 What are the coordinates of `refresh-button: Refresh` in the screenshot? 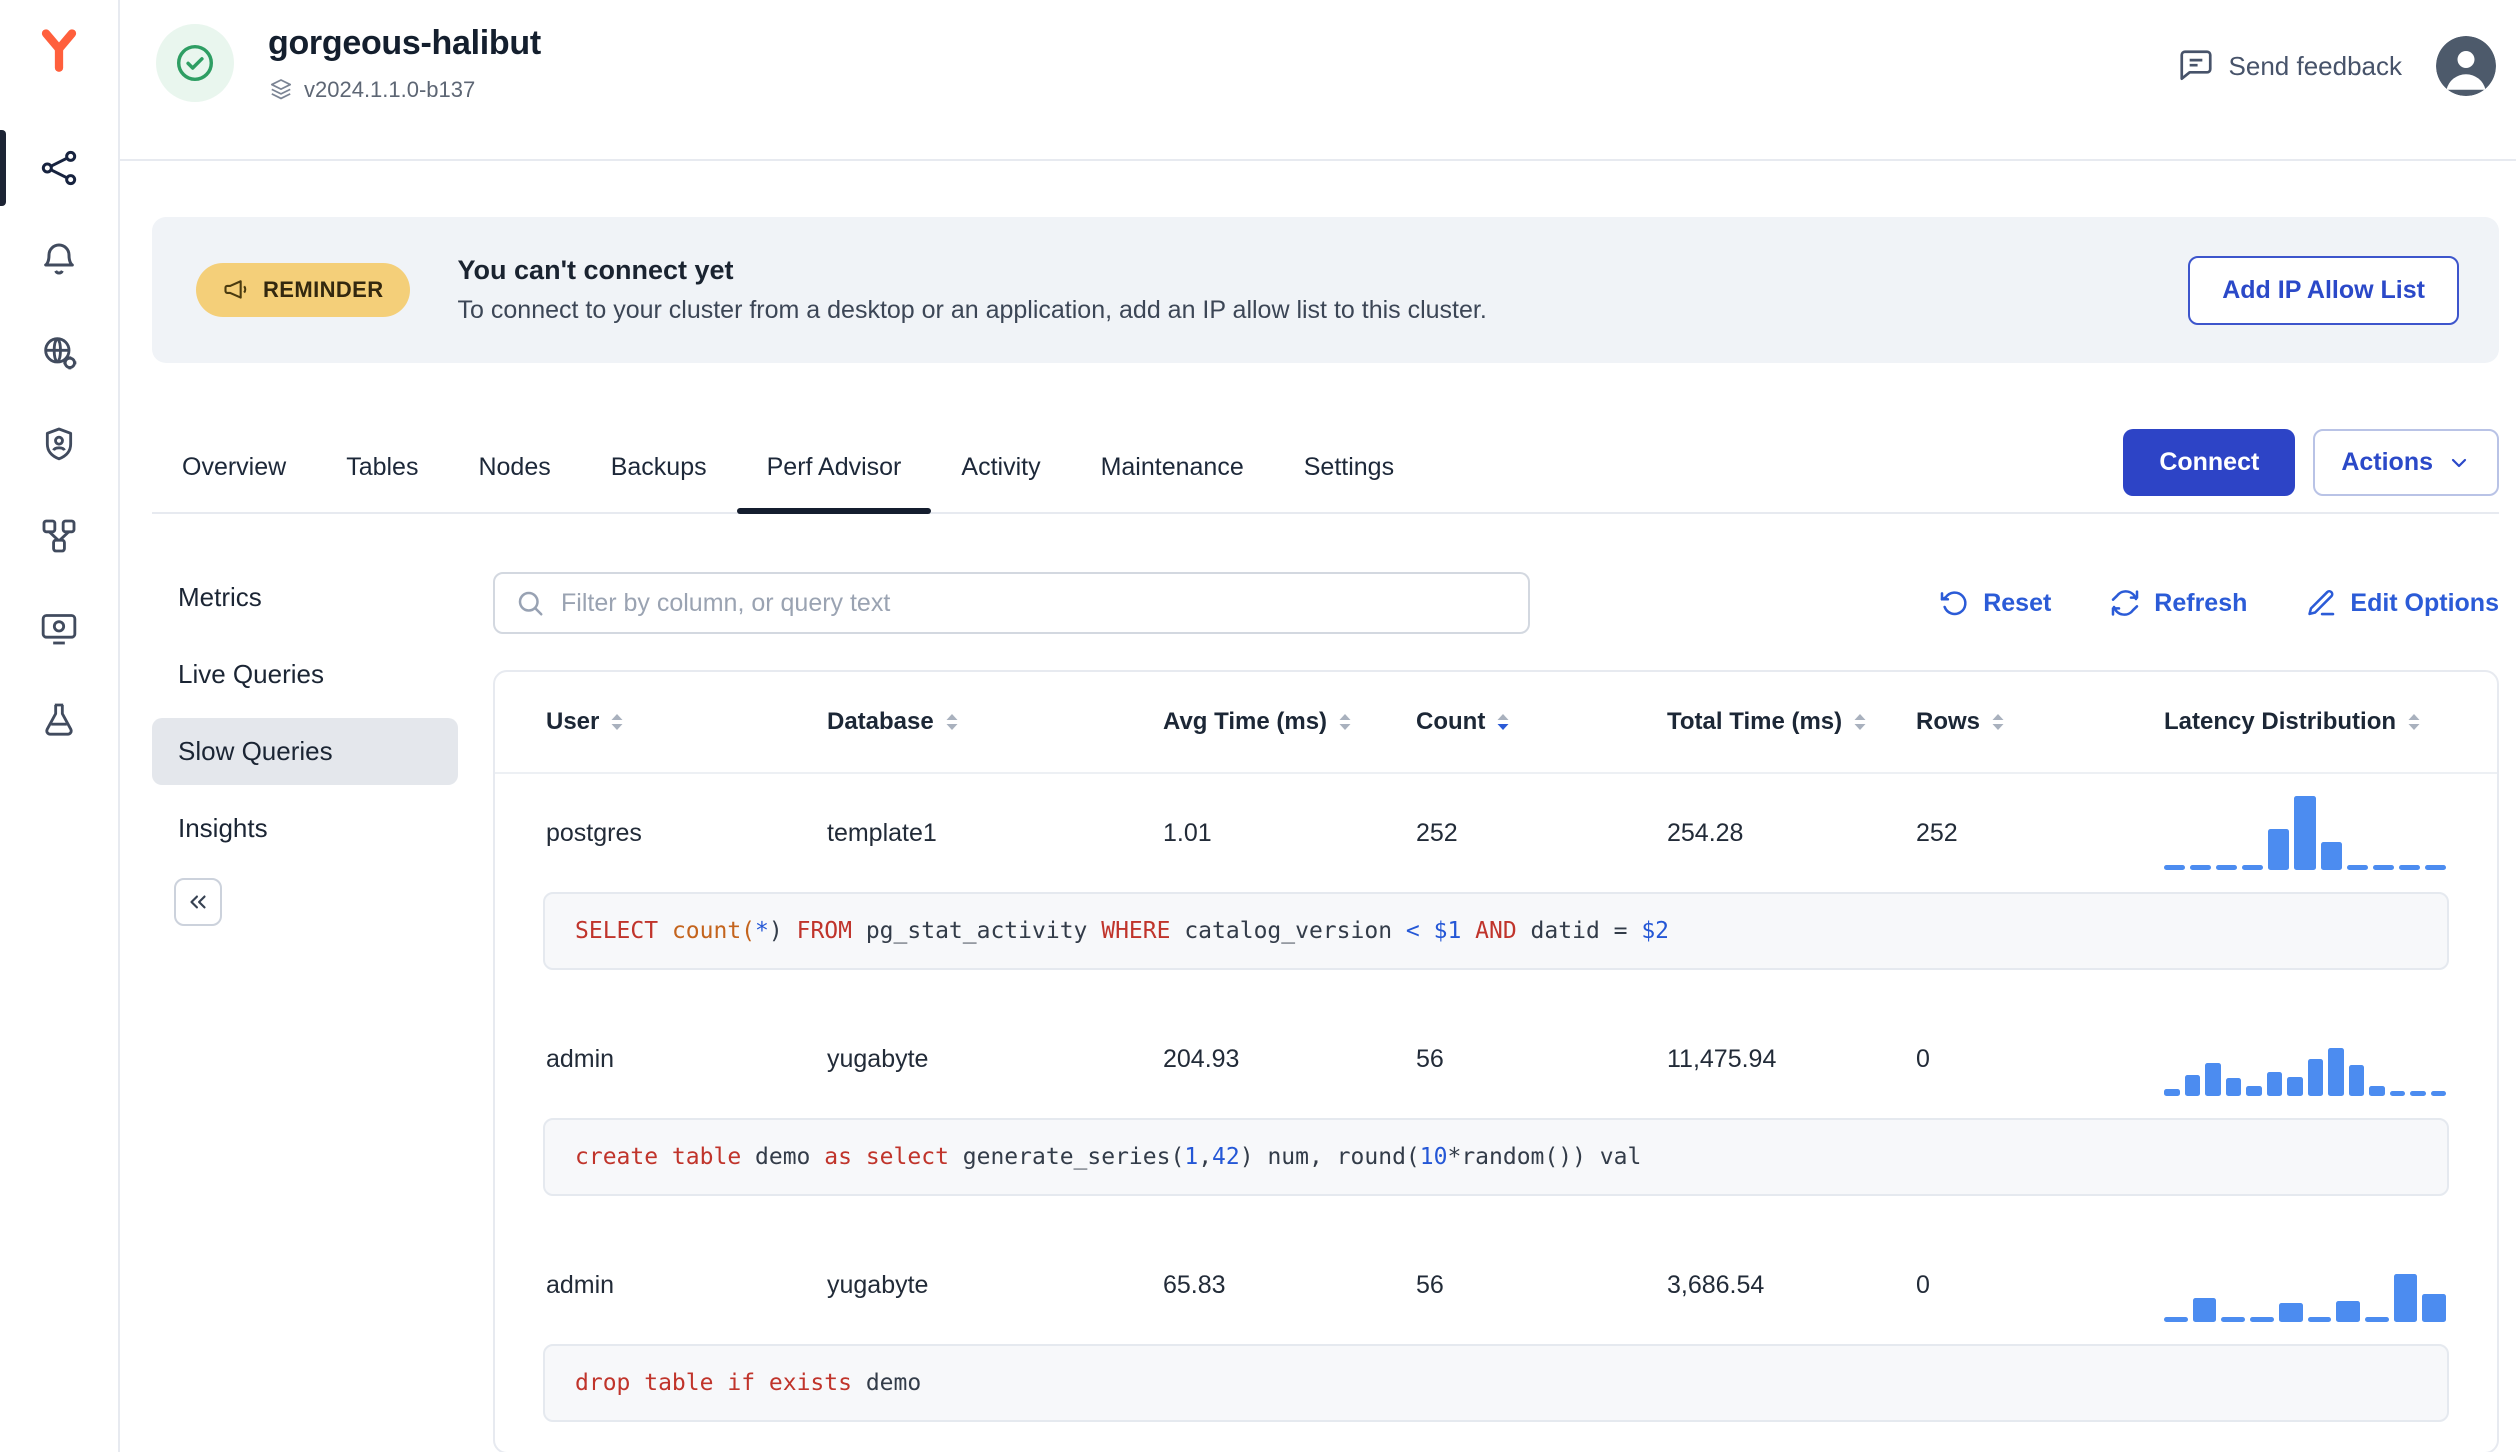 It's located at (2178, 603).